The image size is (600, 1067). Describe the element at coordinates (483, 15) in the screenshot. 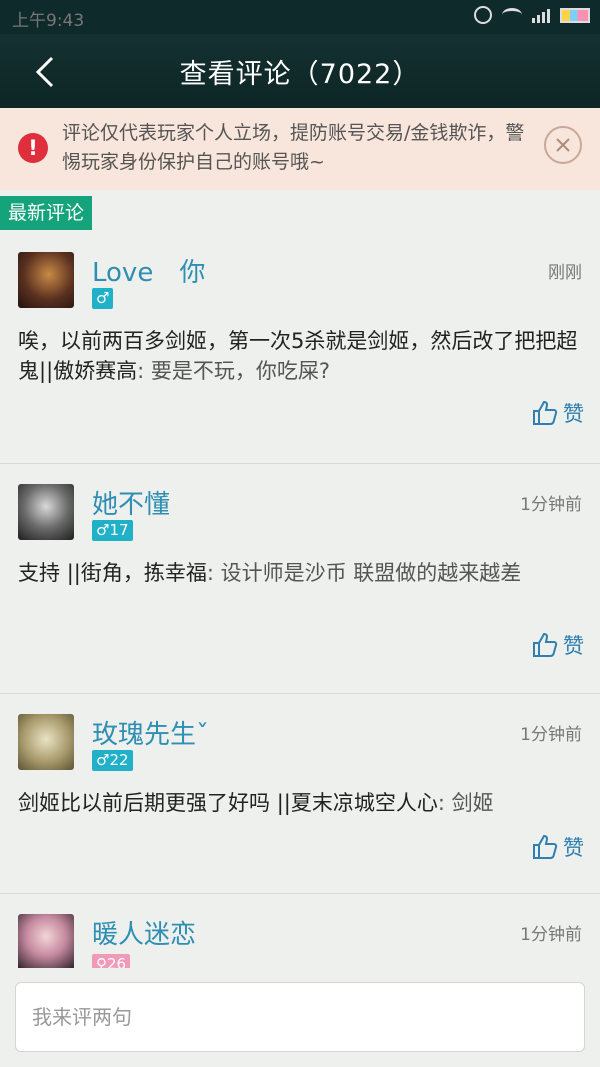

I see `alarm-icon` at that location.